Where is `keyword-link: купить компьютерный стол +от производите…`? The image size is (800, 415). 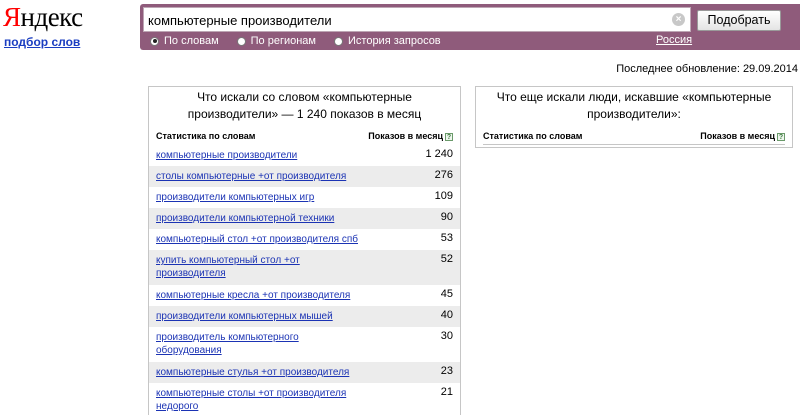 keyword-link: купить компьютерный стол +от производите… is located at coordinates (241, 267).